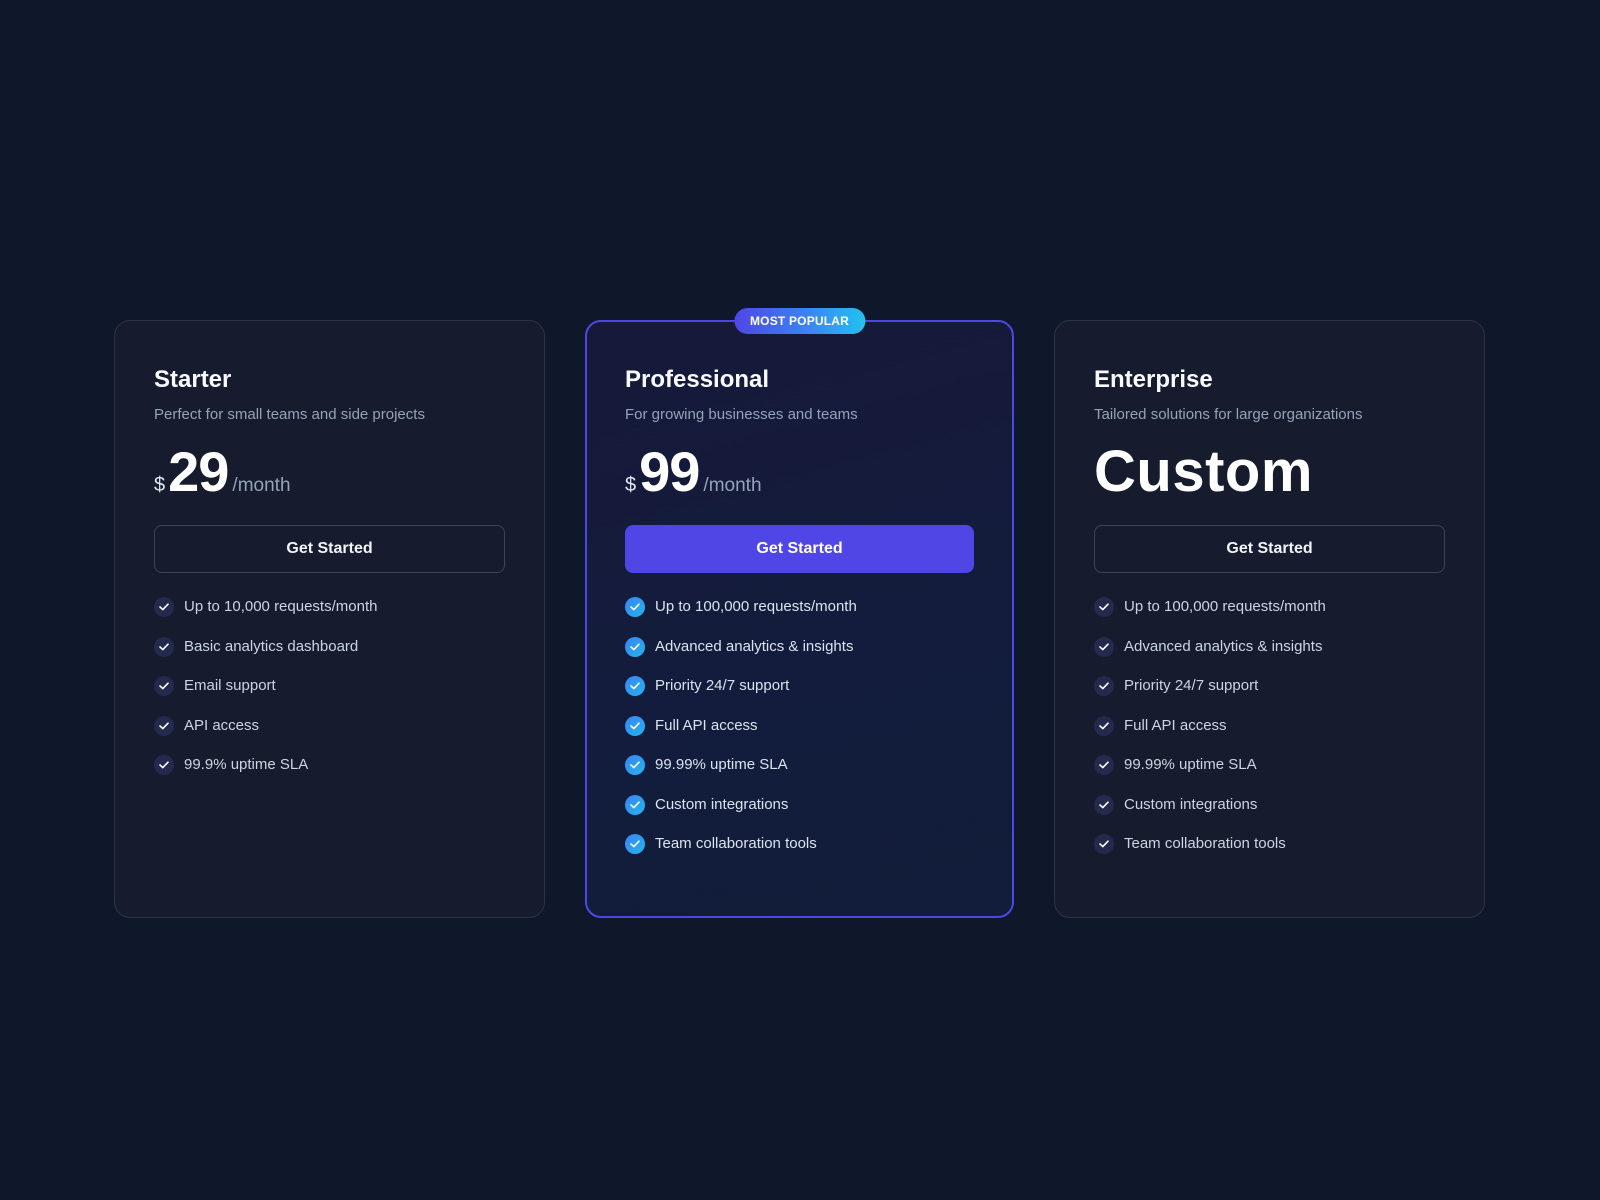 The image size is (1600, 1200). Describe the element at coordinates (222, 725) in the screenshot. I see `feature-text: API access` at that location.